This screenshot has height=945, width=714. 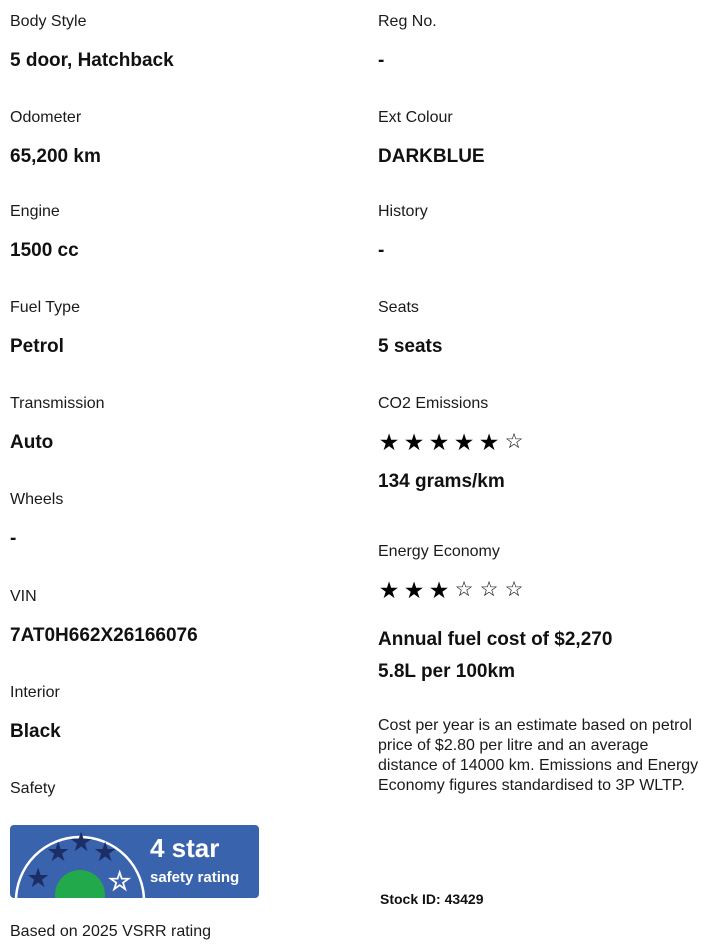 I want to click on badge-title: 4 star, so click(x=185, y=848).